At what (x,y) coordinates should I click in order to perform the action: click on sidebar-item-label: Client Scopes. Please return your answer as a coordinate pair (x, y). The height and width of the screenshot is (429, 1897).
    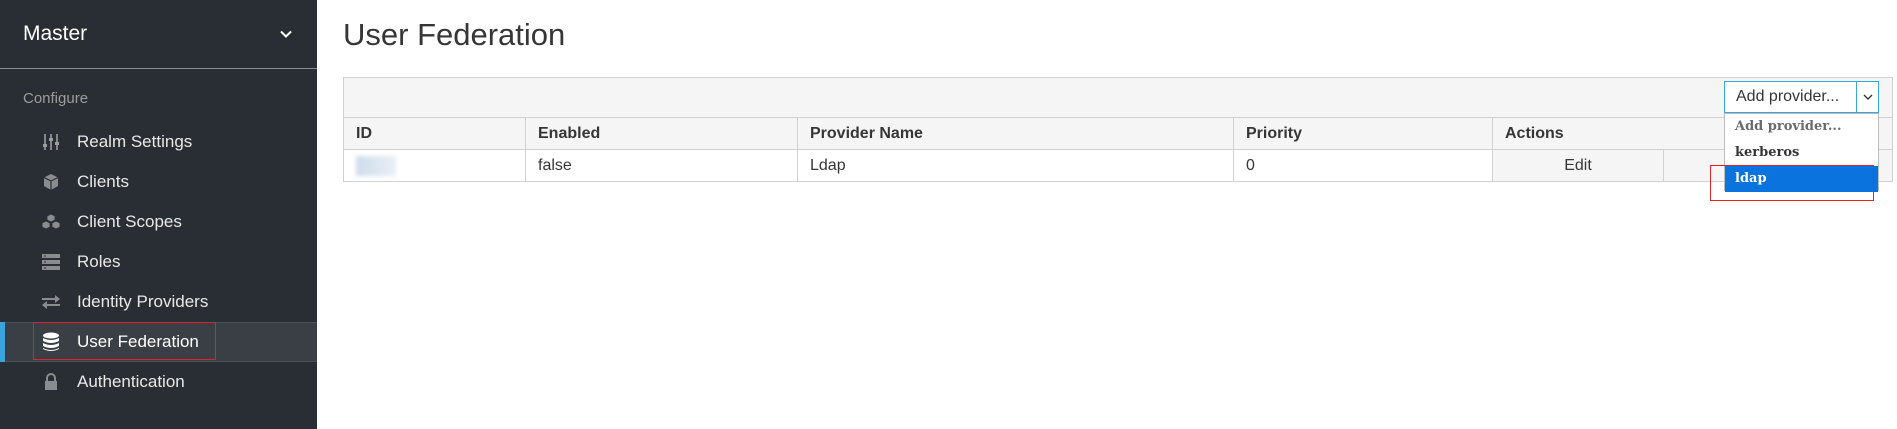
    Looking at the image, I should click on (129, 221).